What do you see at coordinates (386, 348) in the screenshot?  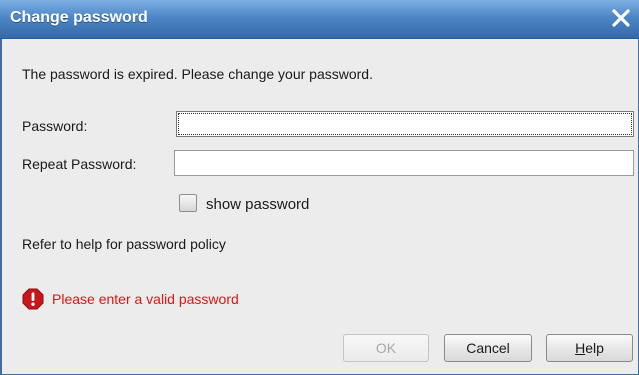 I see `ok-button: OK` at bounding box center [386, 348].